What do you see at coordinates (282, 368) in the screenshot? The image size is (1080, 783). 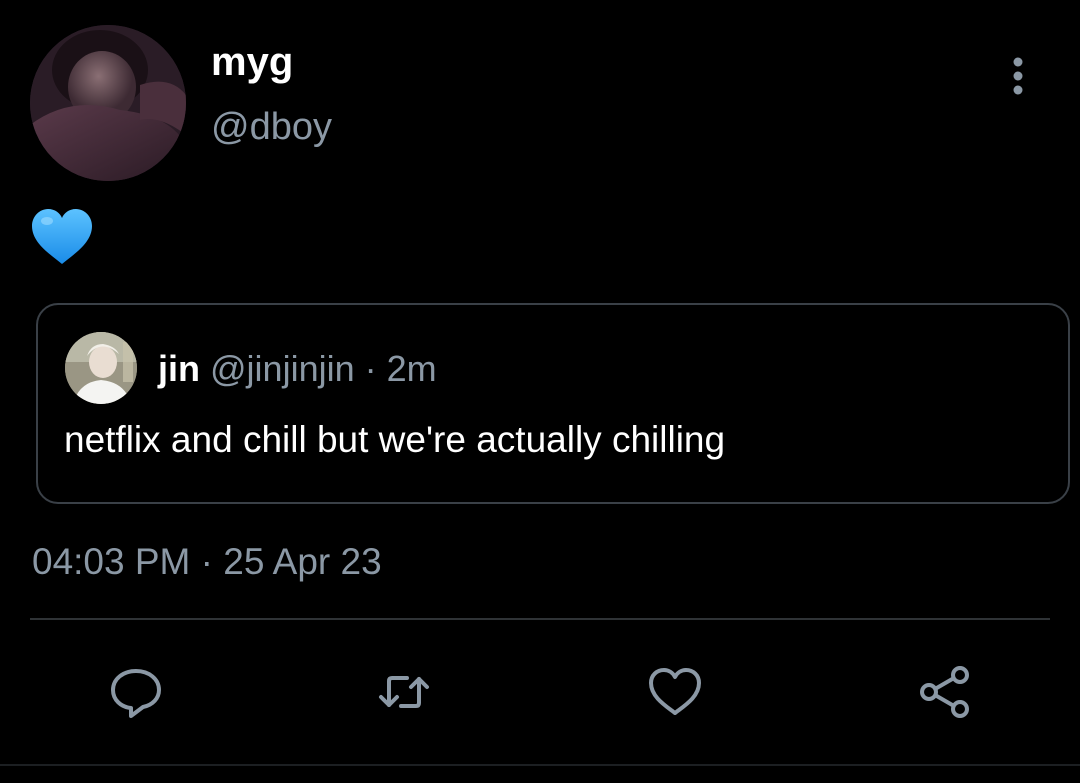 I see `quoted-handle: @jinjinjin` at bounding box center [282, 368].